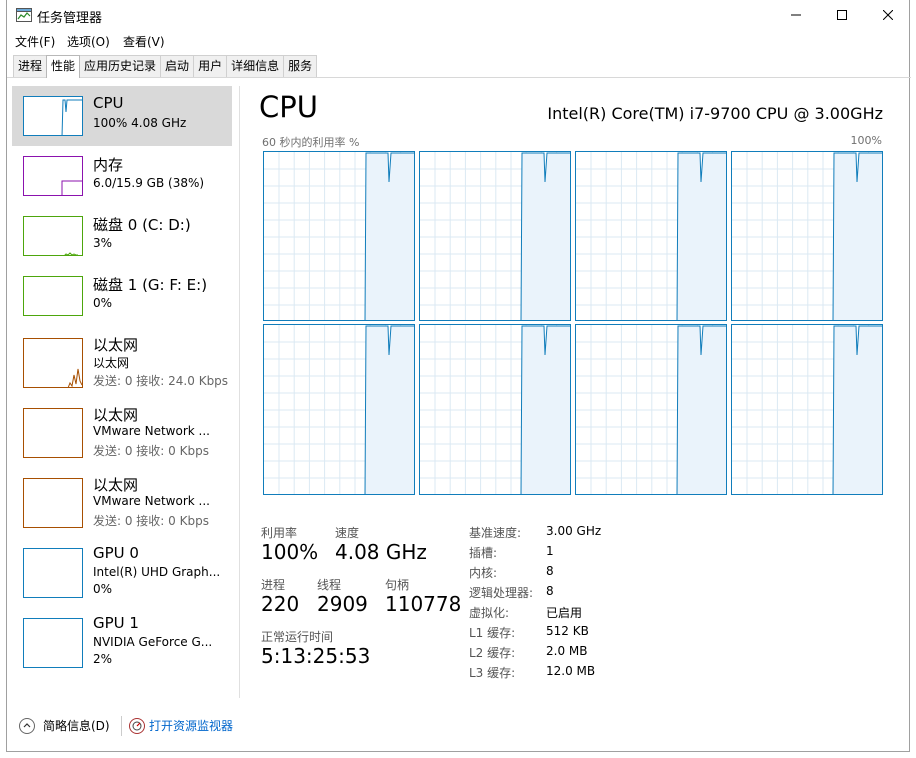 The height and width of the screenshot is (758, 916). What do you see at coordinates (111, 363) in the screenshot?
I see `sidebar-item-adapter: 以太网` at bounding box center [111, 363].